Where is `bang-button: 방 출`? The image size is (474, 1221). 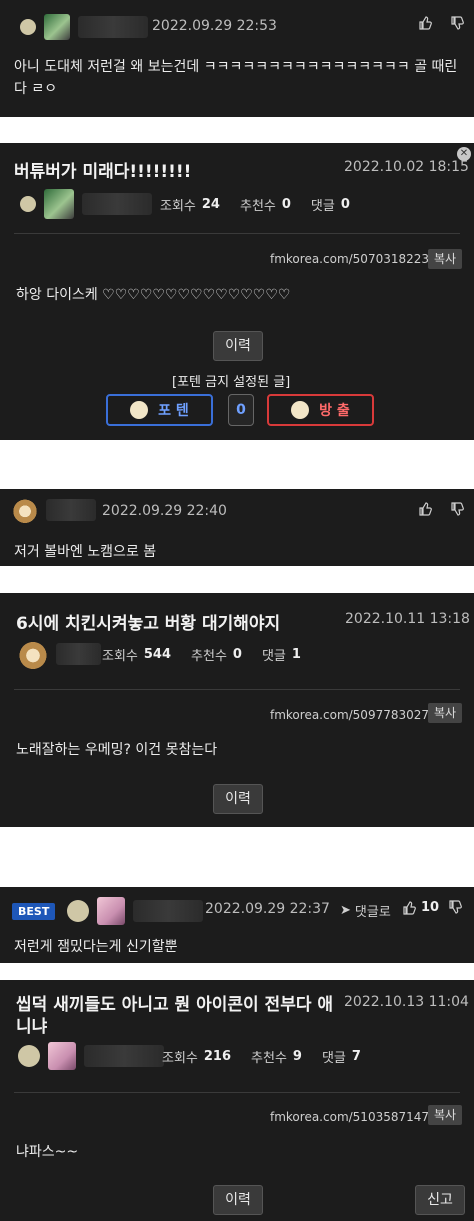
bang-button: 방 출 is located at coordinates (320, 410).